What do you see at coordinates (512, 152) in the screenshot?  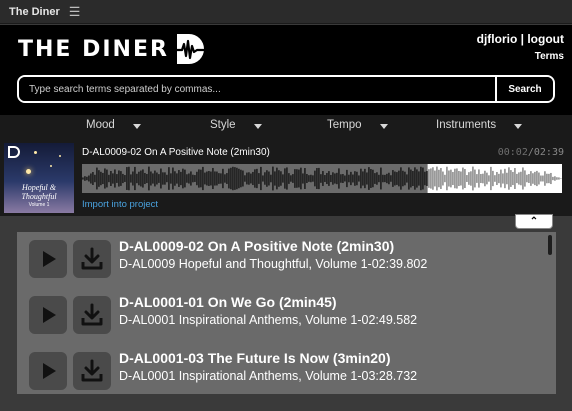 I see `time-current: 00:02` at bounding box center [512, 152].